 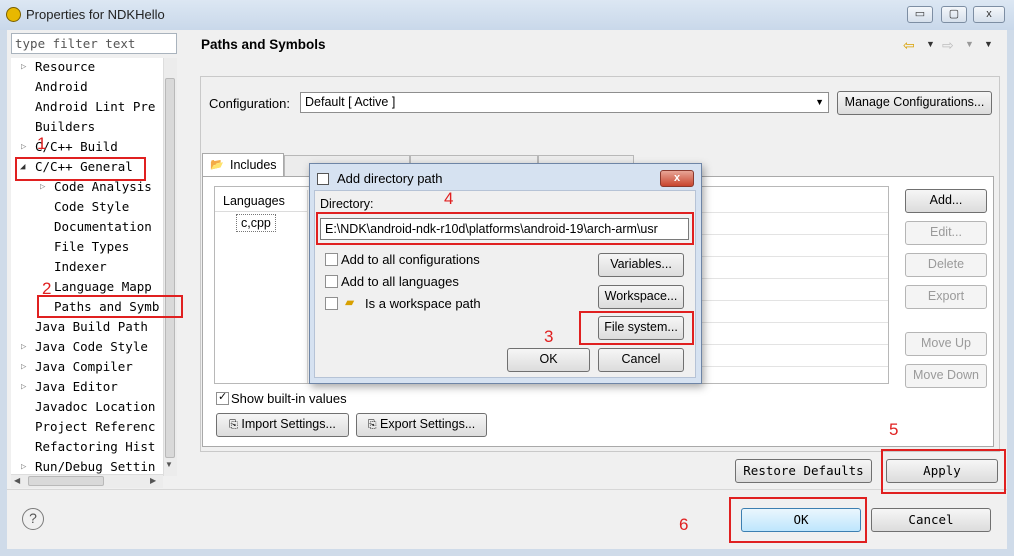 What do you see at coordinates (969, 44) in the screenshot?
I see `forward-menu-icon: ▼` at bounding box center [969, 44].